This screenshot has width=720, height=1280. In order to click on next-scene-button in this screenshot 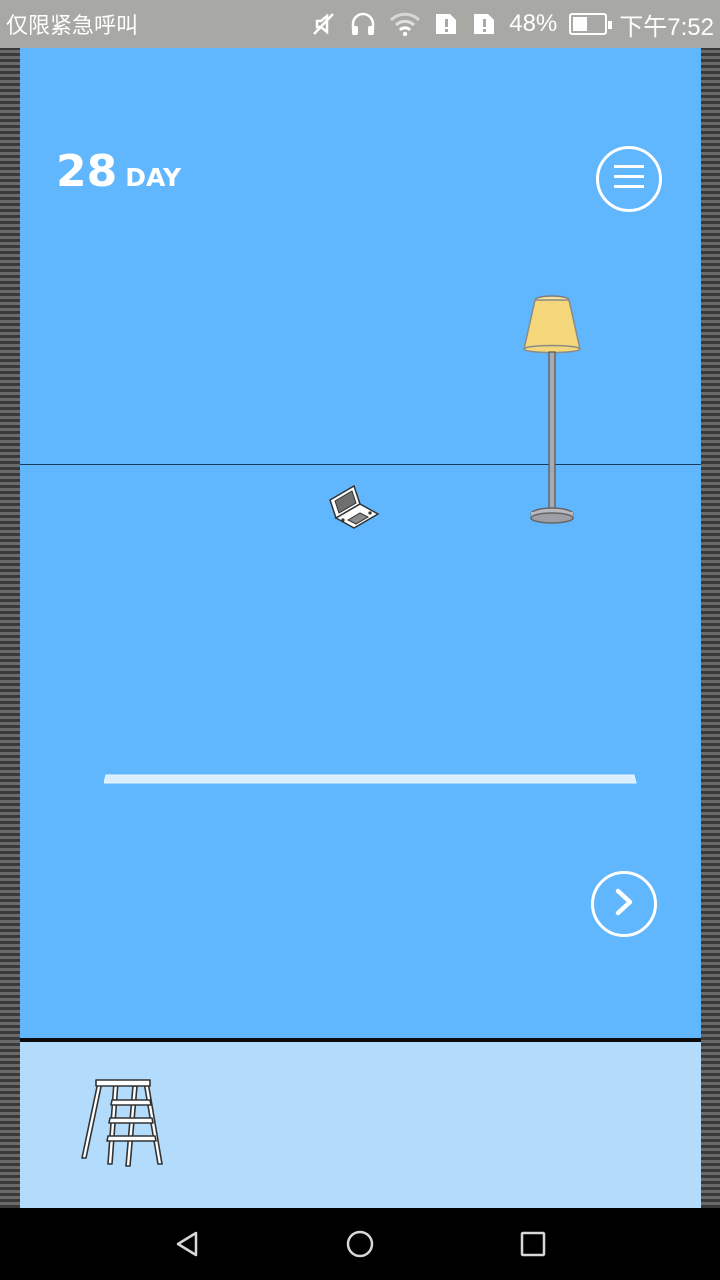, I will do `click(624, 904)`.